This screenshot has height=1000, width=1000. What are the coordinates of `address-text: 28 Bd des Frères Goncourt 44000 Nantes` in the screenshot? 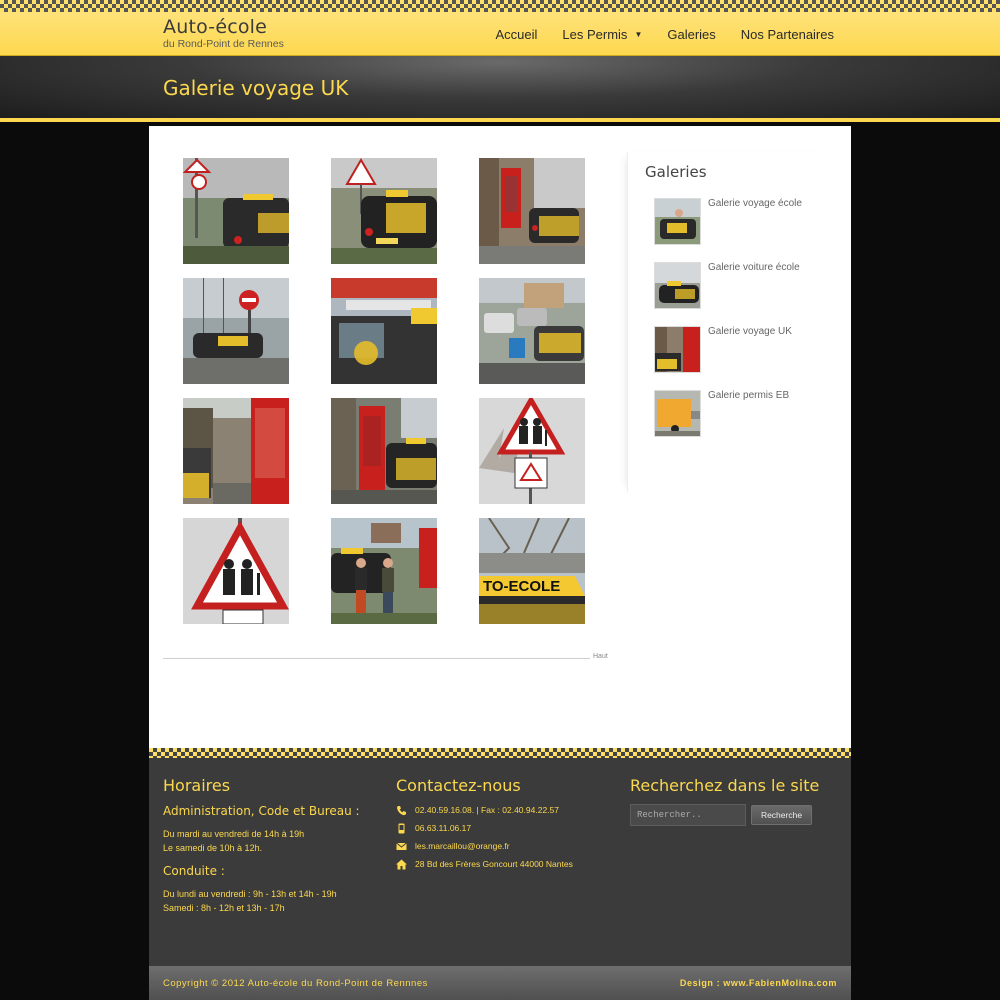 It's located at (494, 864).